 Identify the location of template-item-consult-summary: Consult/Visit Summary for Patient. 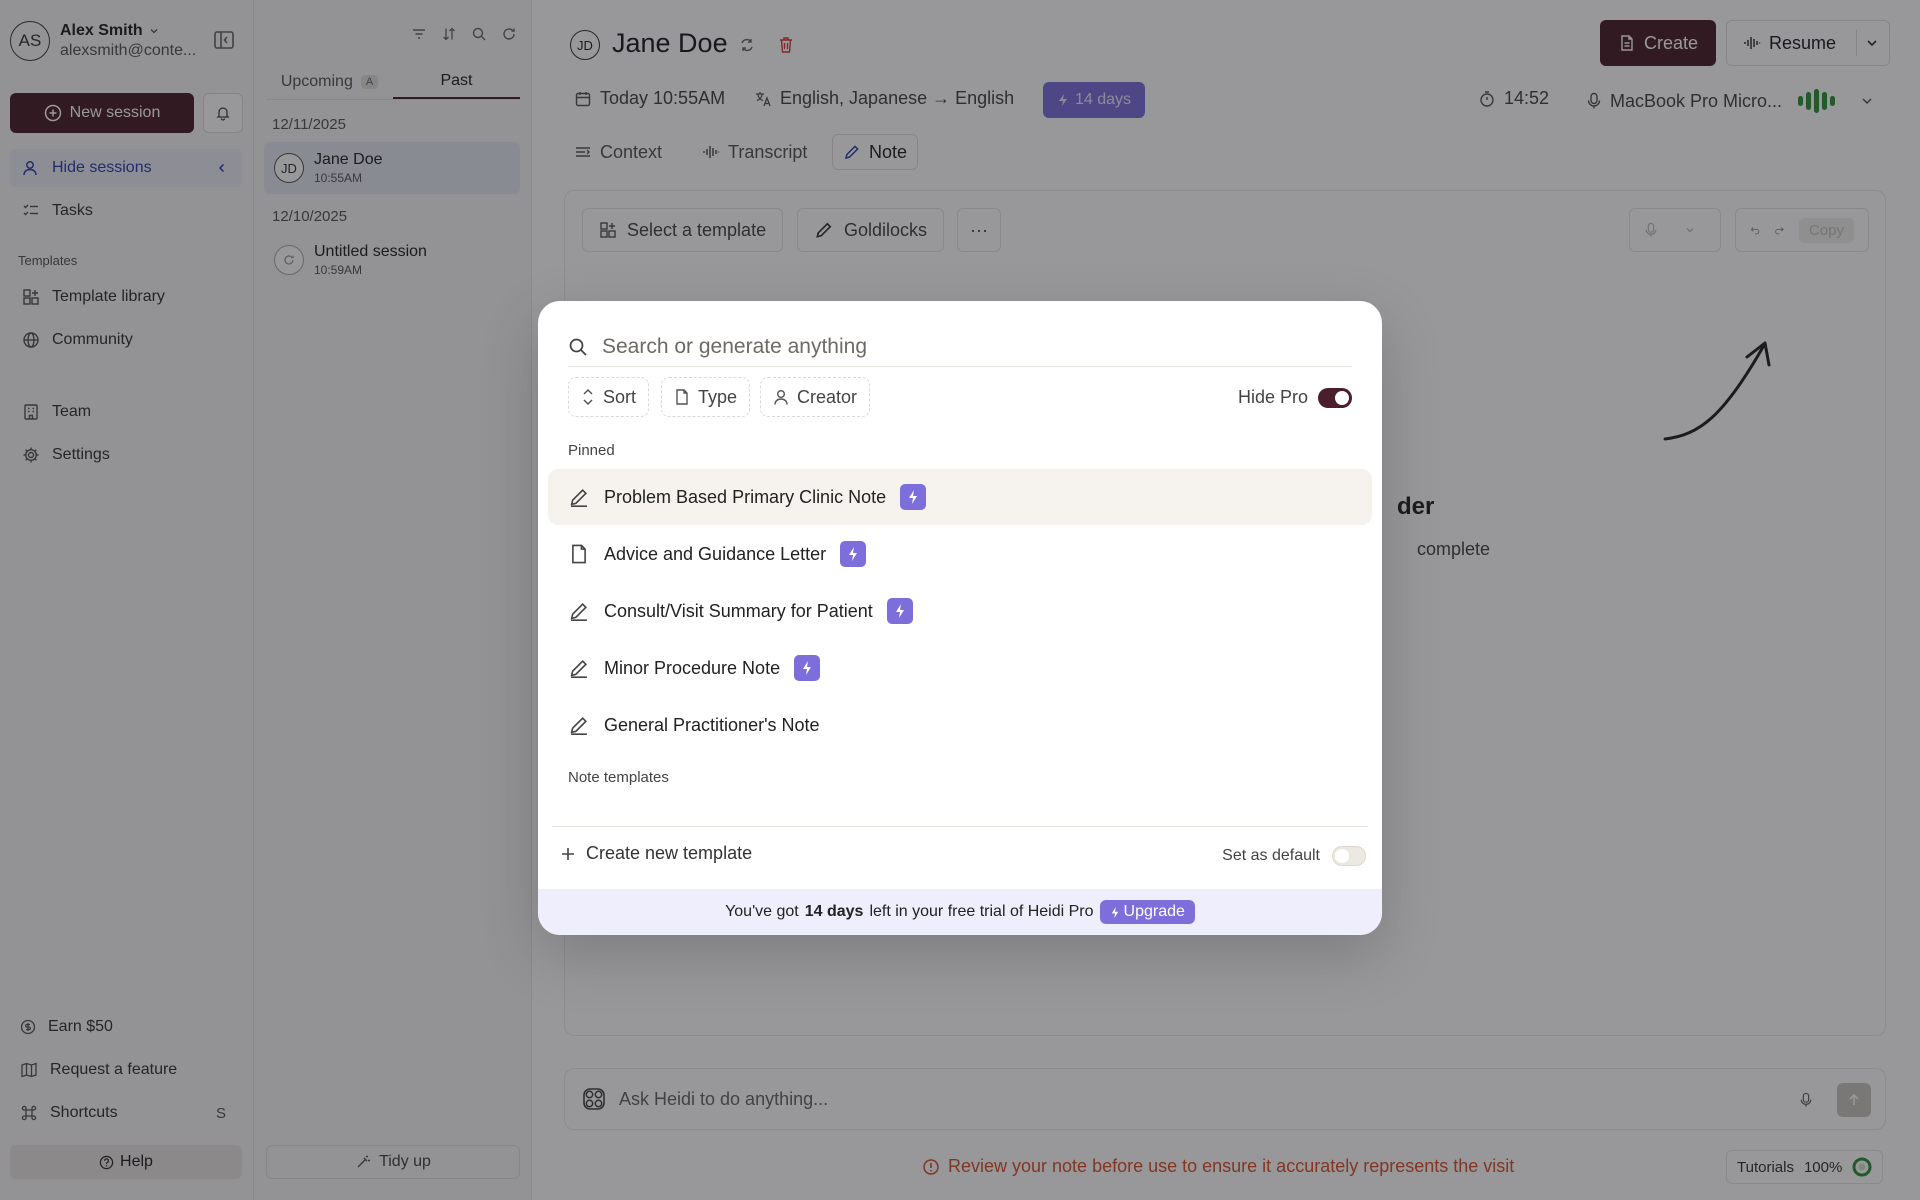
(960, 611).